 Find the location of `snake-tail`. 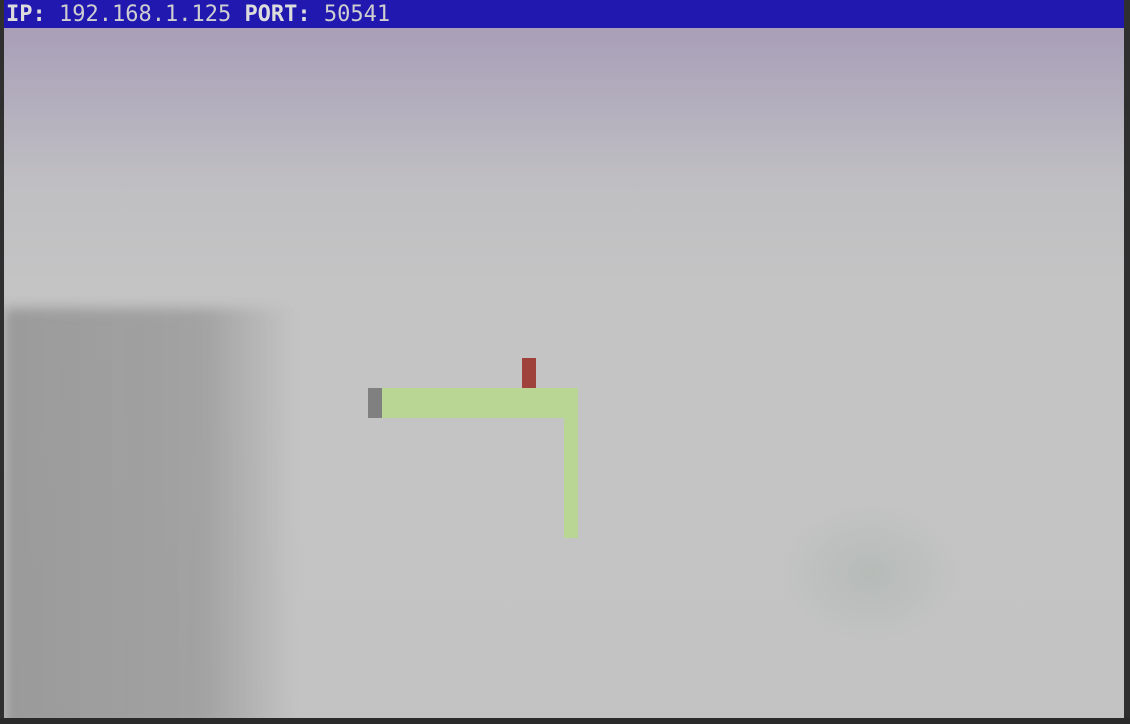

snake-tail is located at coordinates (375, 403).